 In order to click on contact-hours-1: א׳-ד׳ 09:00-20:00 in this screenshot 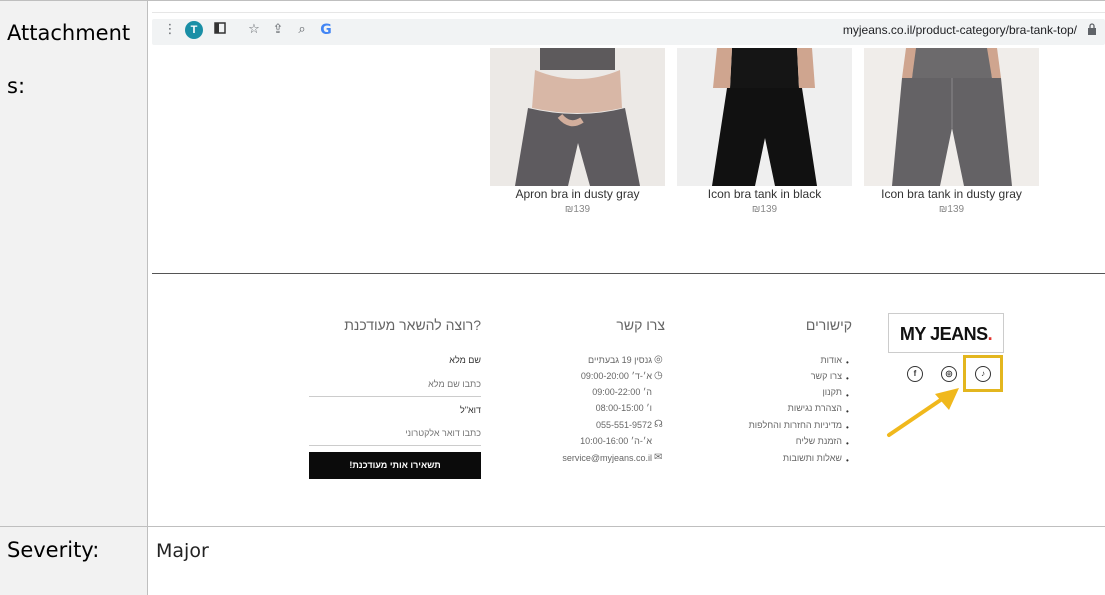, I will do `click(616, 376)`.